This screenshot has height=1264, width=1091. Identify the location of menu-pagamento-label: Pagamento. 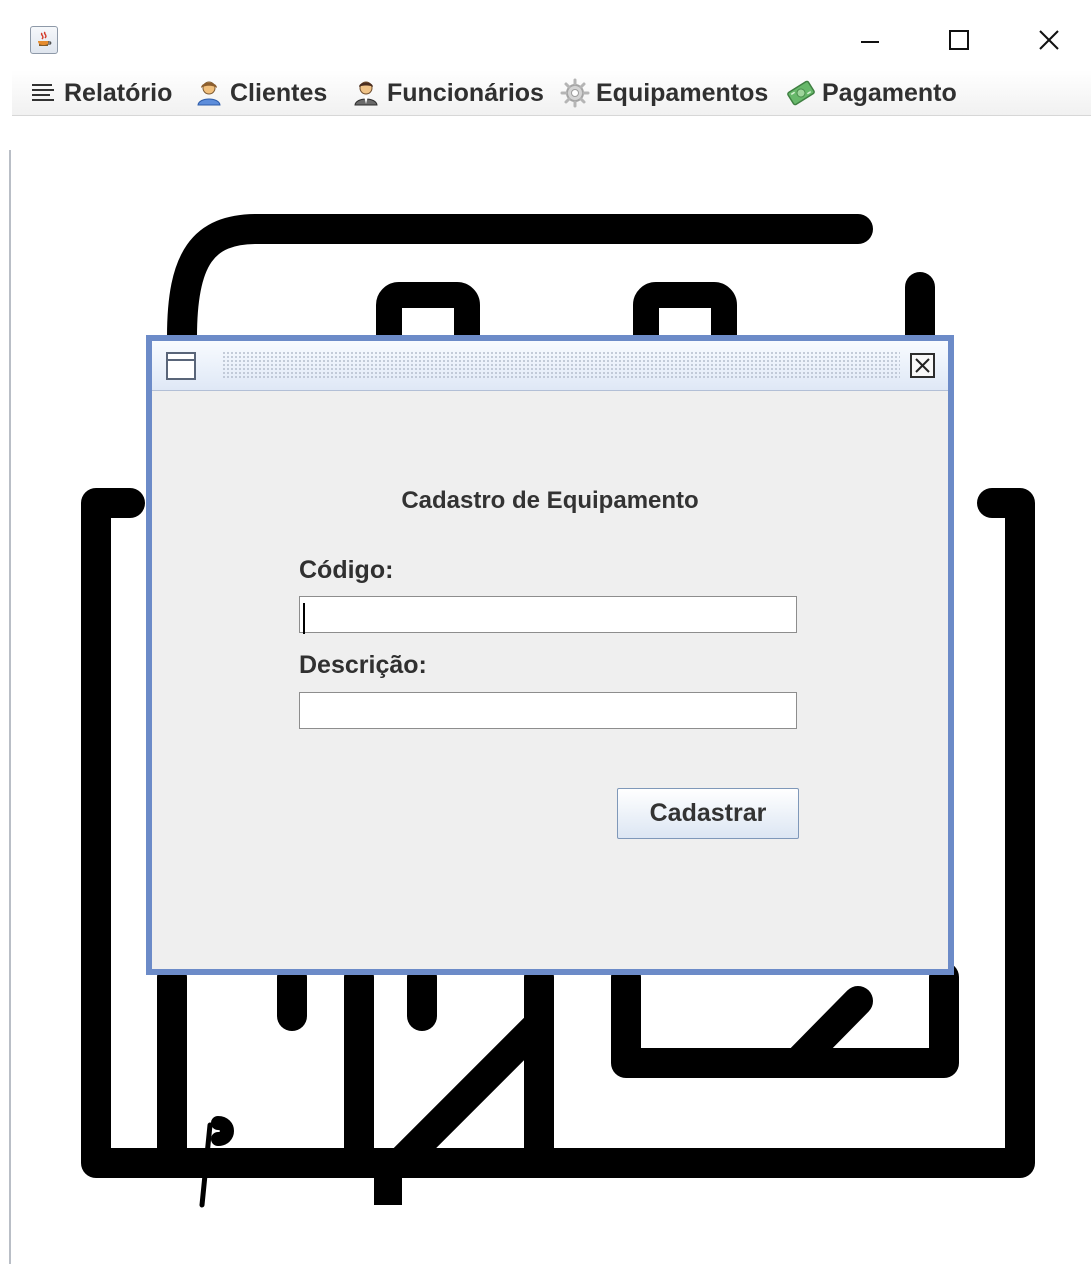
(889, 92).